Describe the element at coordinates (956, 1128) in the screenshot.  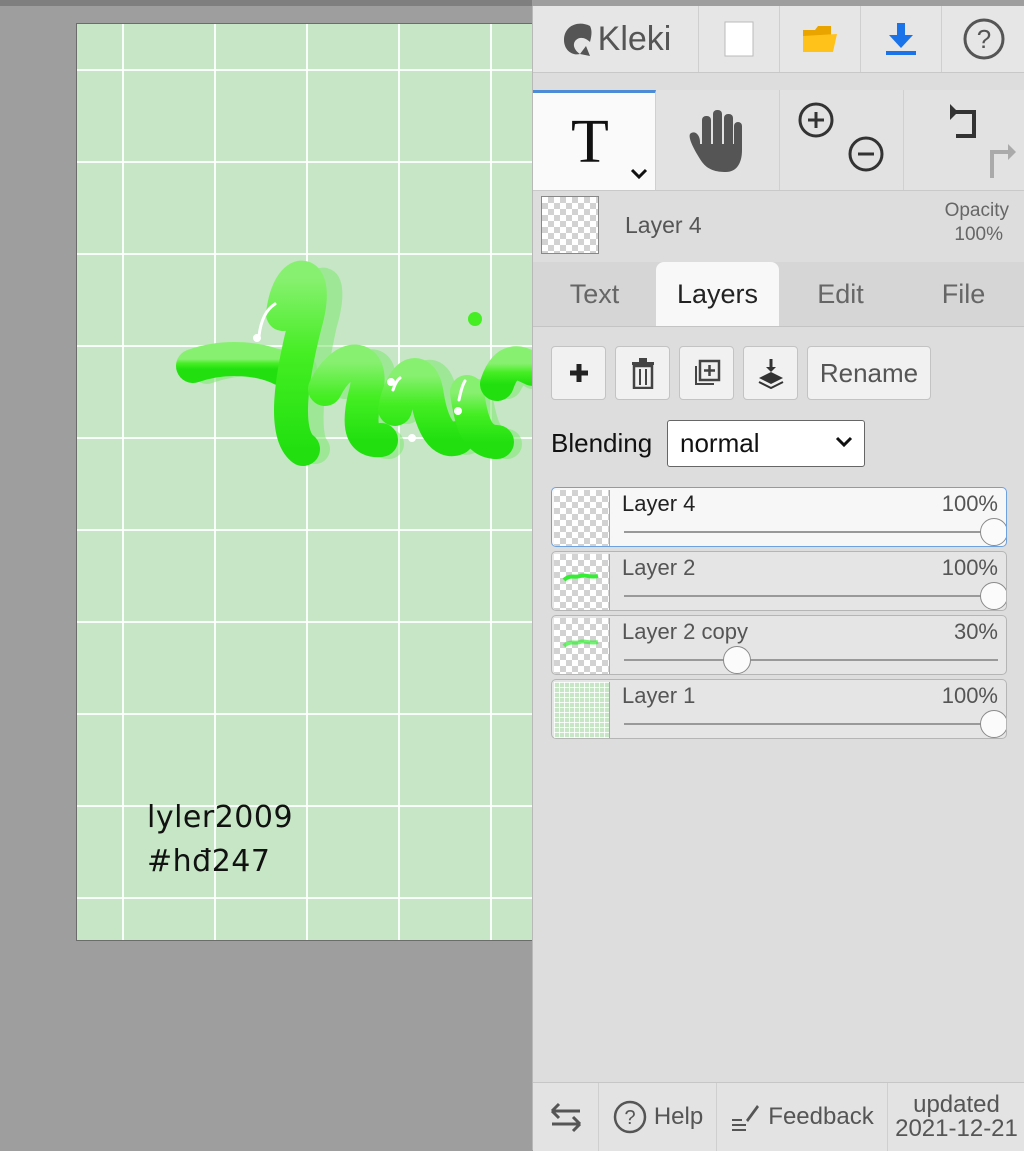
I see `updated-date: 2021-12-21` at that location.